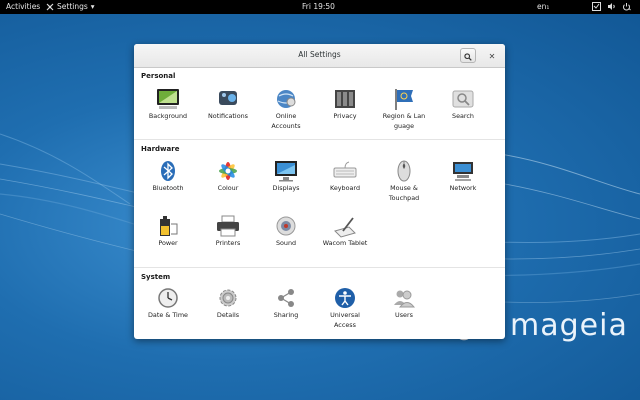 The image size is (640, 400). Describe the element at coordinates (345, 320) in the screenshot. I see `item-label: Universal Access` at that location.